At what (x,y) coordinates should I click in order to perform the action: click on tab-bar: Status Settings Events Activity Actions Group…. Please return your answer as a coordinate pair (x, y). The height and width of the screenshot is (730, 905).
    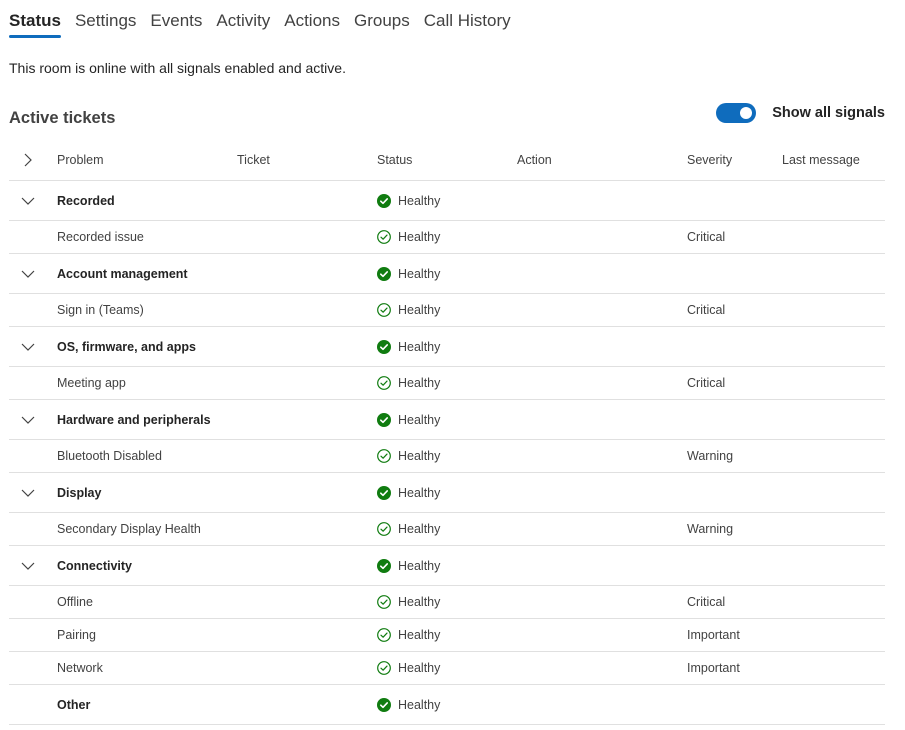
    Looking at the image, I should click on (267, 20).